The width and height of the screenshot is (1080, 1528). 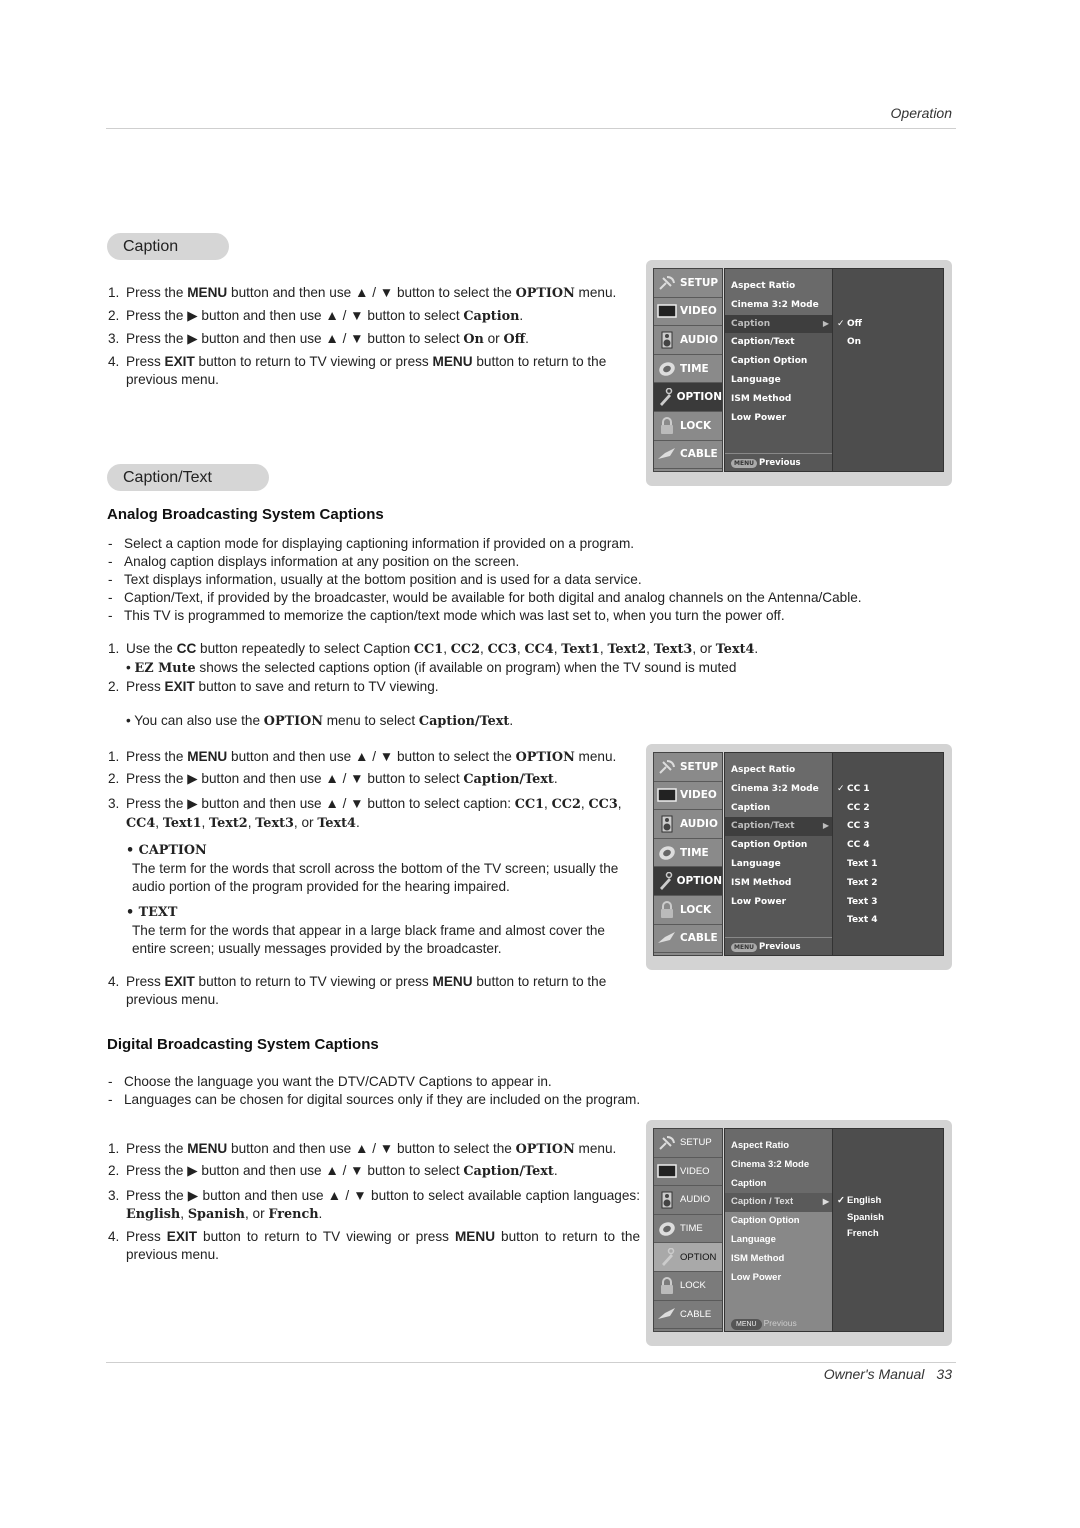 I want to click on menu-item-label: ISM Method, so click(x=758, y=1258).